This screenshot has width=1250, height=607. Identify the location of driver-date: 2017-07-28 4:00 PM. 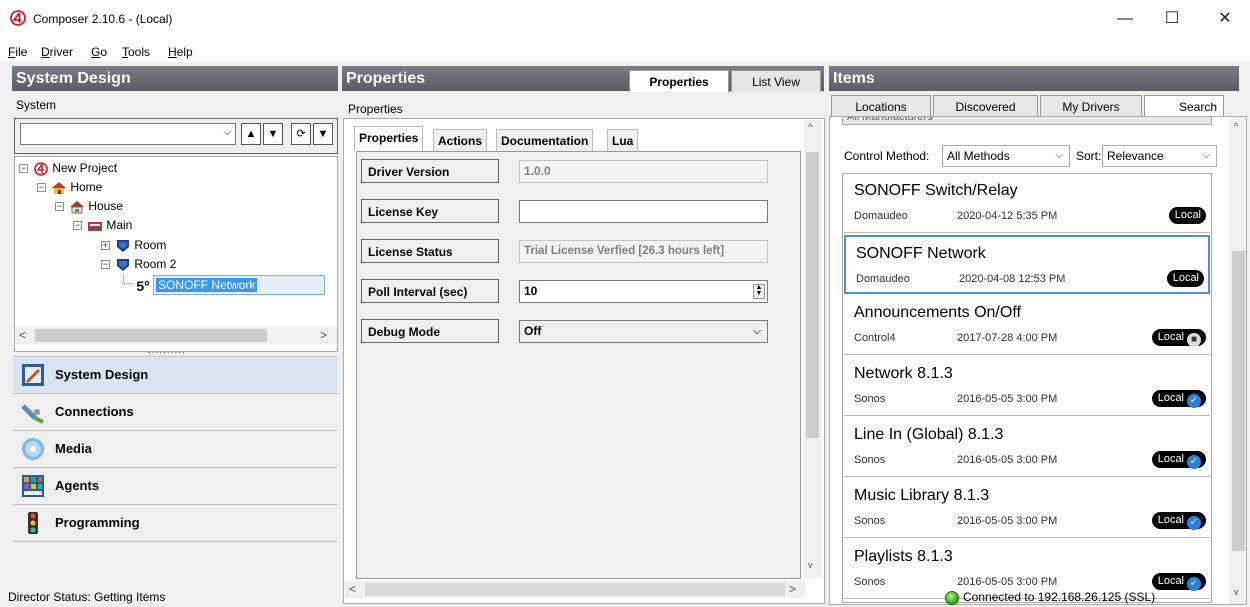
(1007, 338).